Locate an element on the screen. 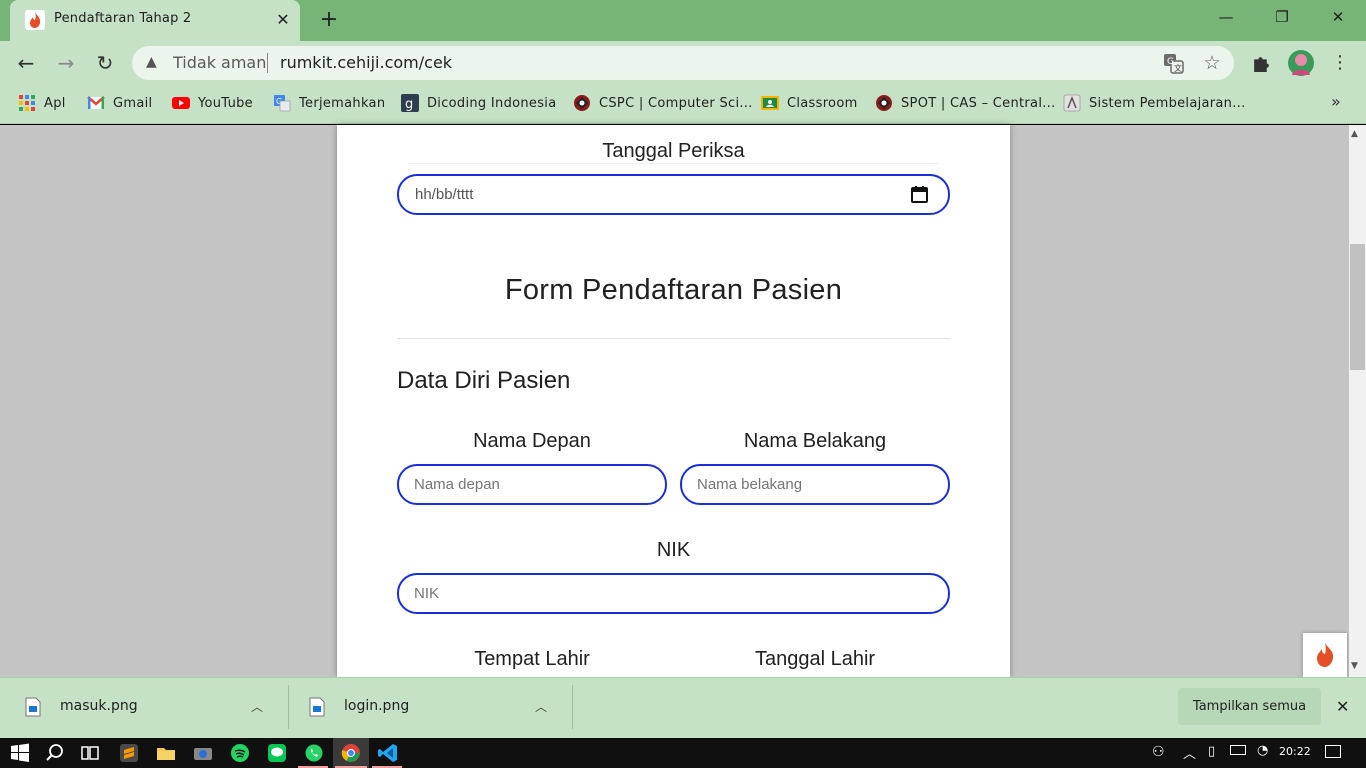 The width and height of the screenshot is (1366, 768). window-close-icon: ✕ is located at coordinates (1338, 17).